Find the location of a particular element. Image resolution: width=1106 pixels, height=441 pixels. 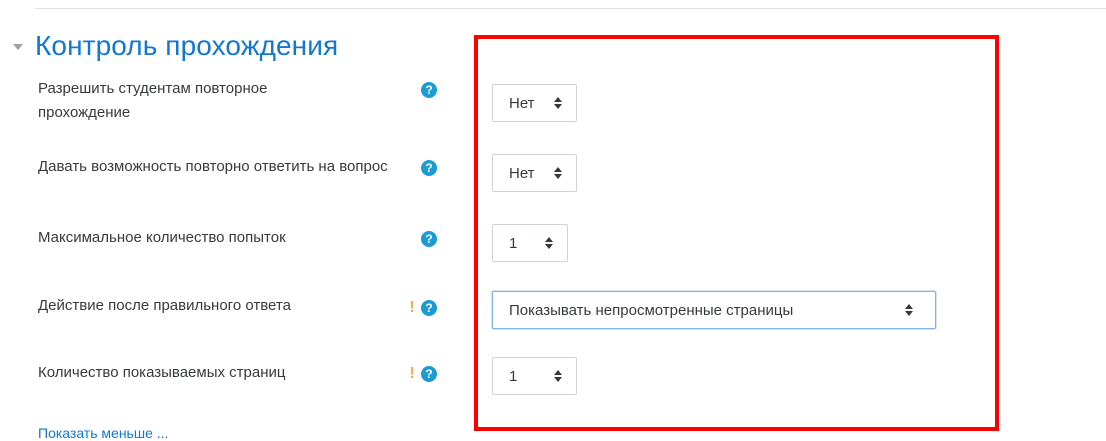

select-reanswer: Нет is located at coordinates (534, 173).